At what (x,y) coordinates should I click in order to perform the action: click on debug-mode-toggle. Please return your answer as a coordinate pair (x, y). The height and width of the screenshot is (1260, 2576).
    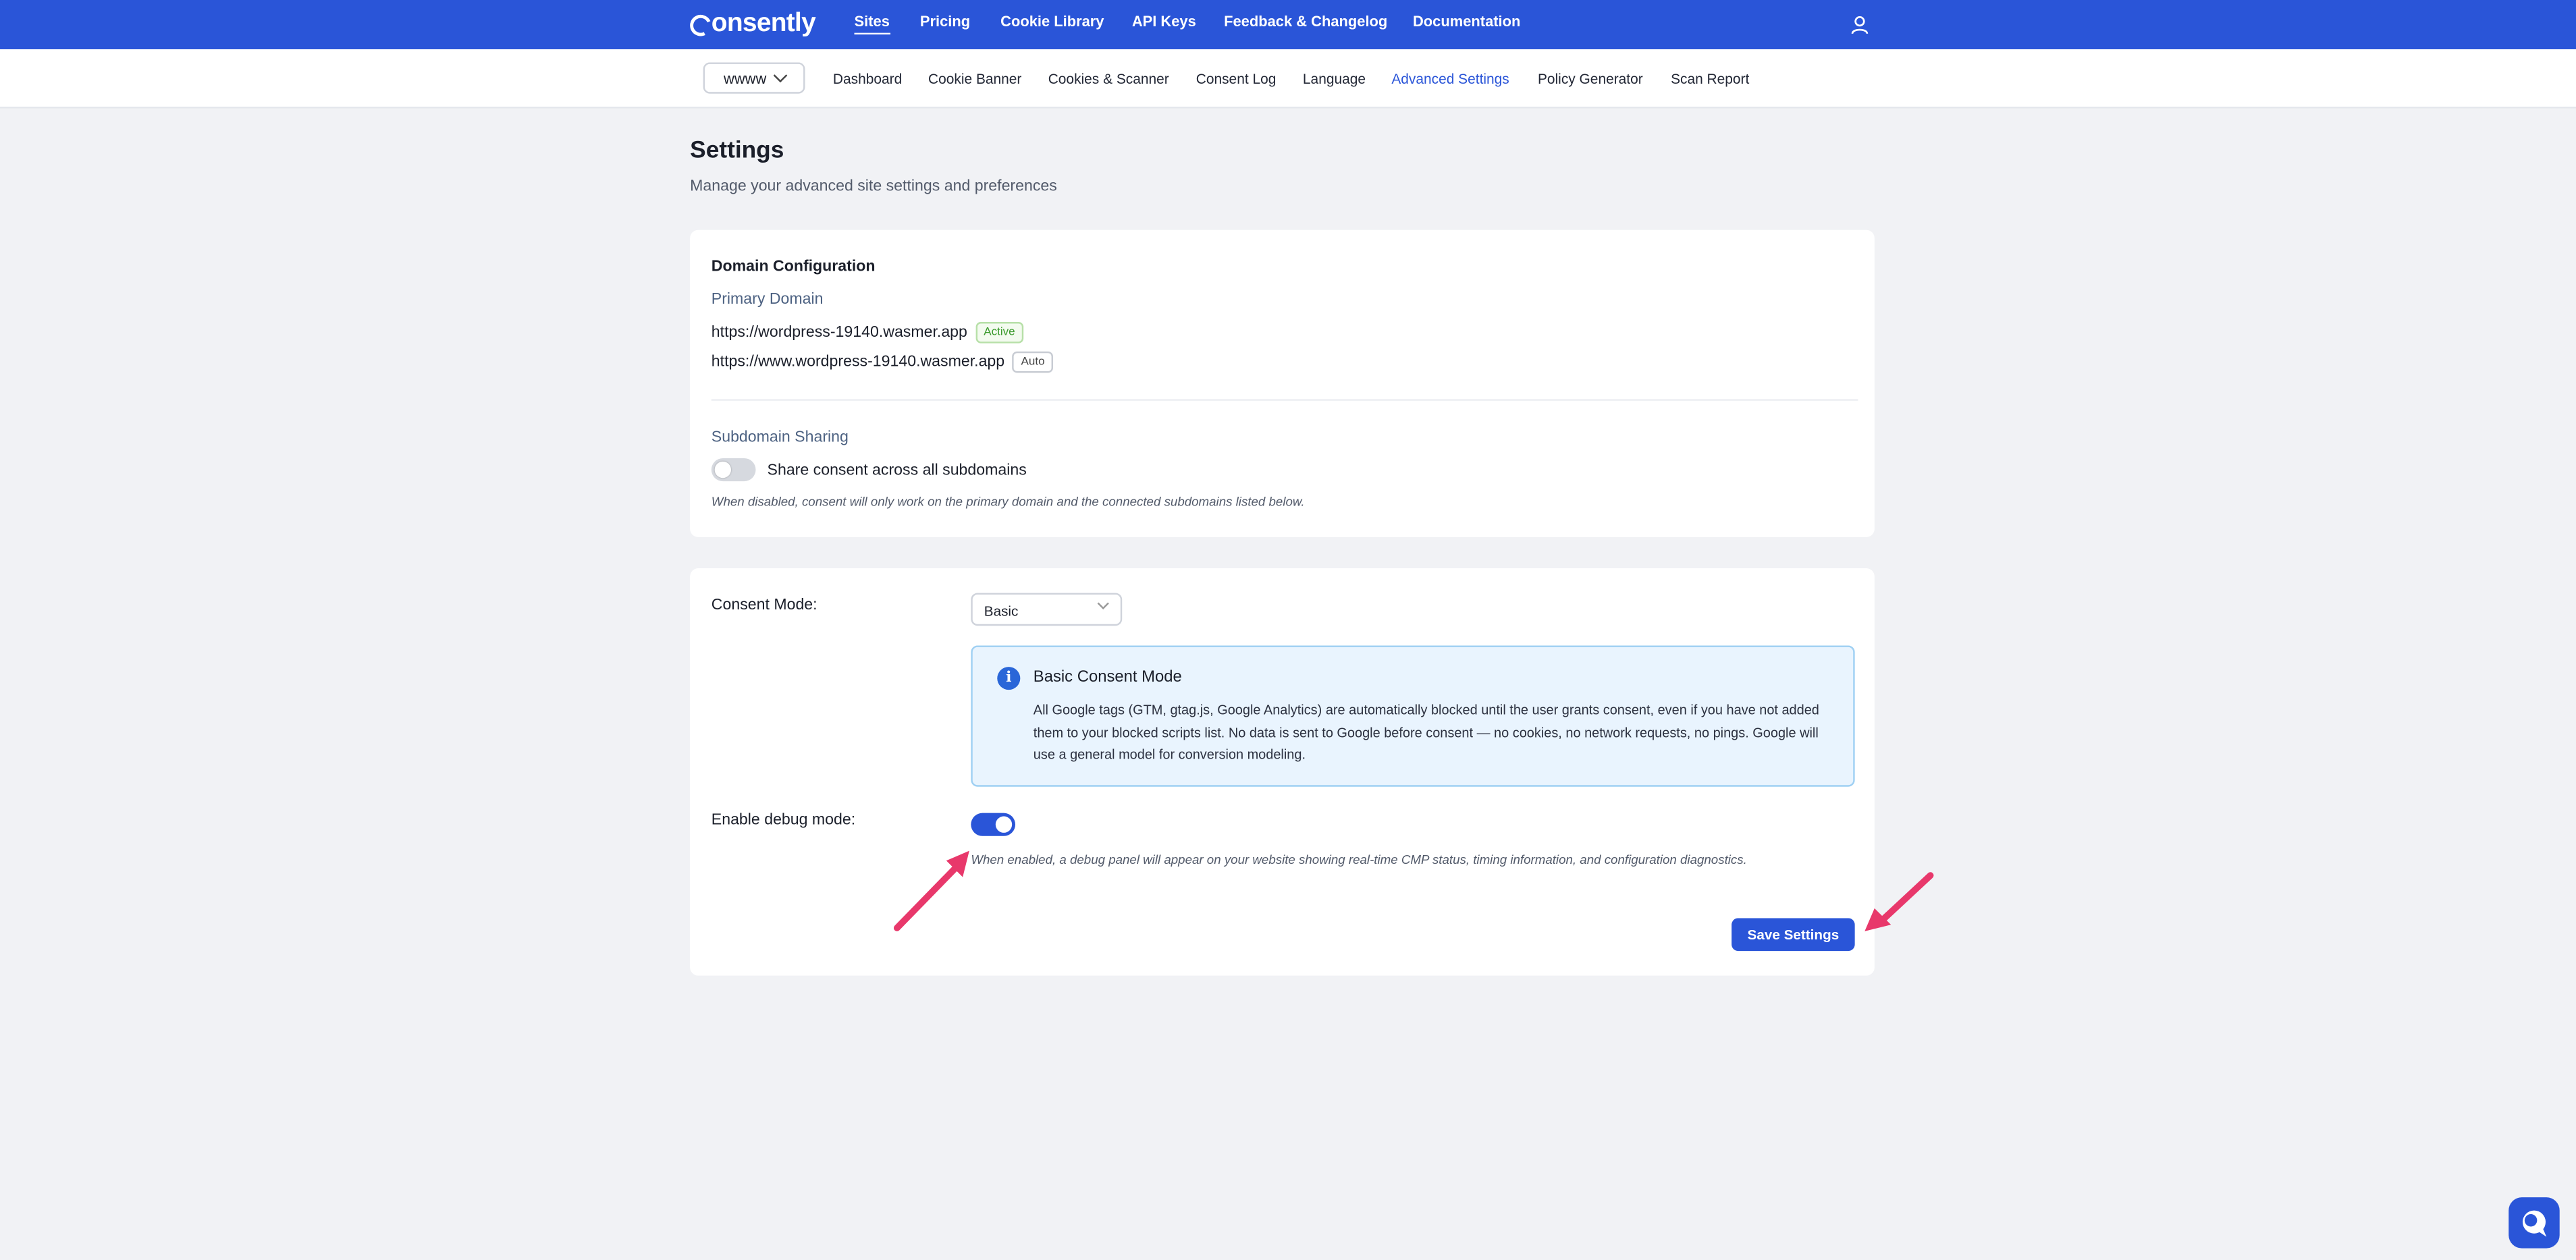
    Looking at the image, I should click on (993, 824).